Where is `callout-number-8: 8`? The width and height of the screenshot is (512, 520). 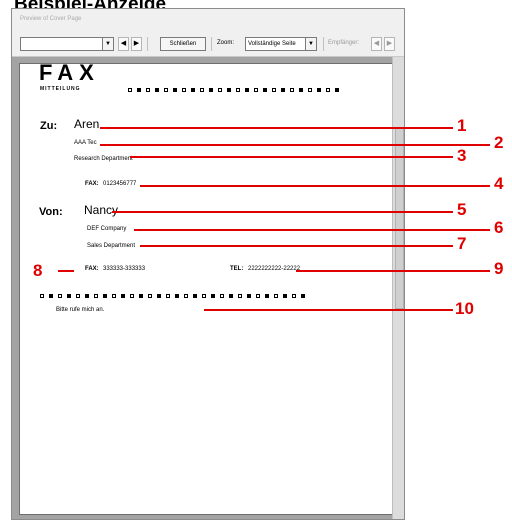
callout-number-8: 8 is located at coordinates (38, 270).